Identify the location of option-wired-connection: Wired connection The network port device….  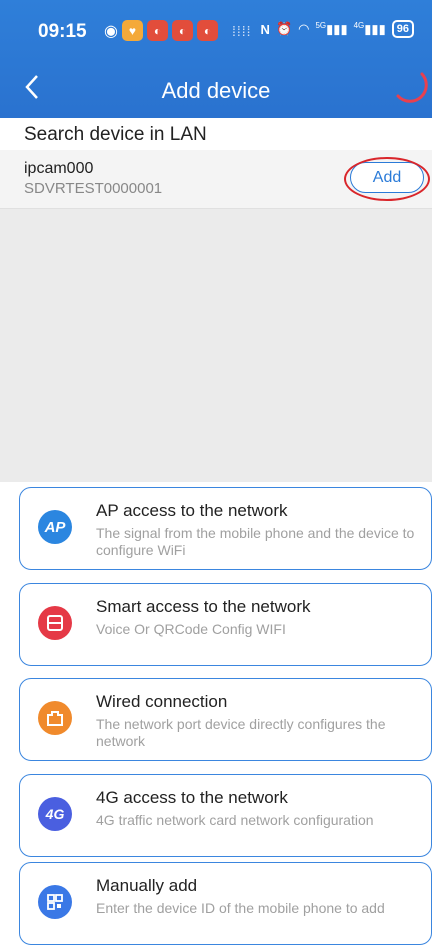
(225, 719).